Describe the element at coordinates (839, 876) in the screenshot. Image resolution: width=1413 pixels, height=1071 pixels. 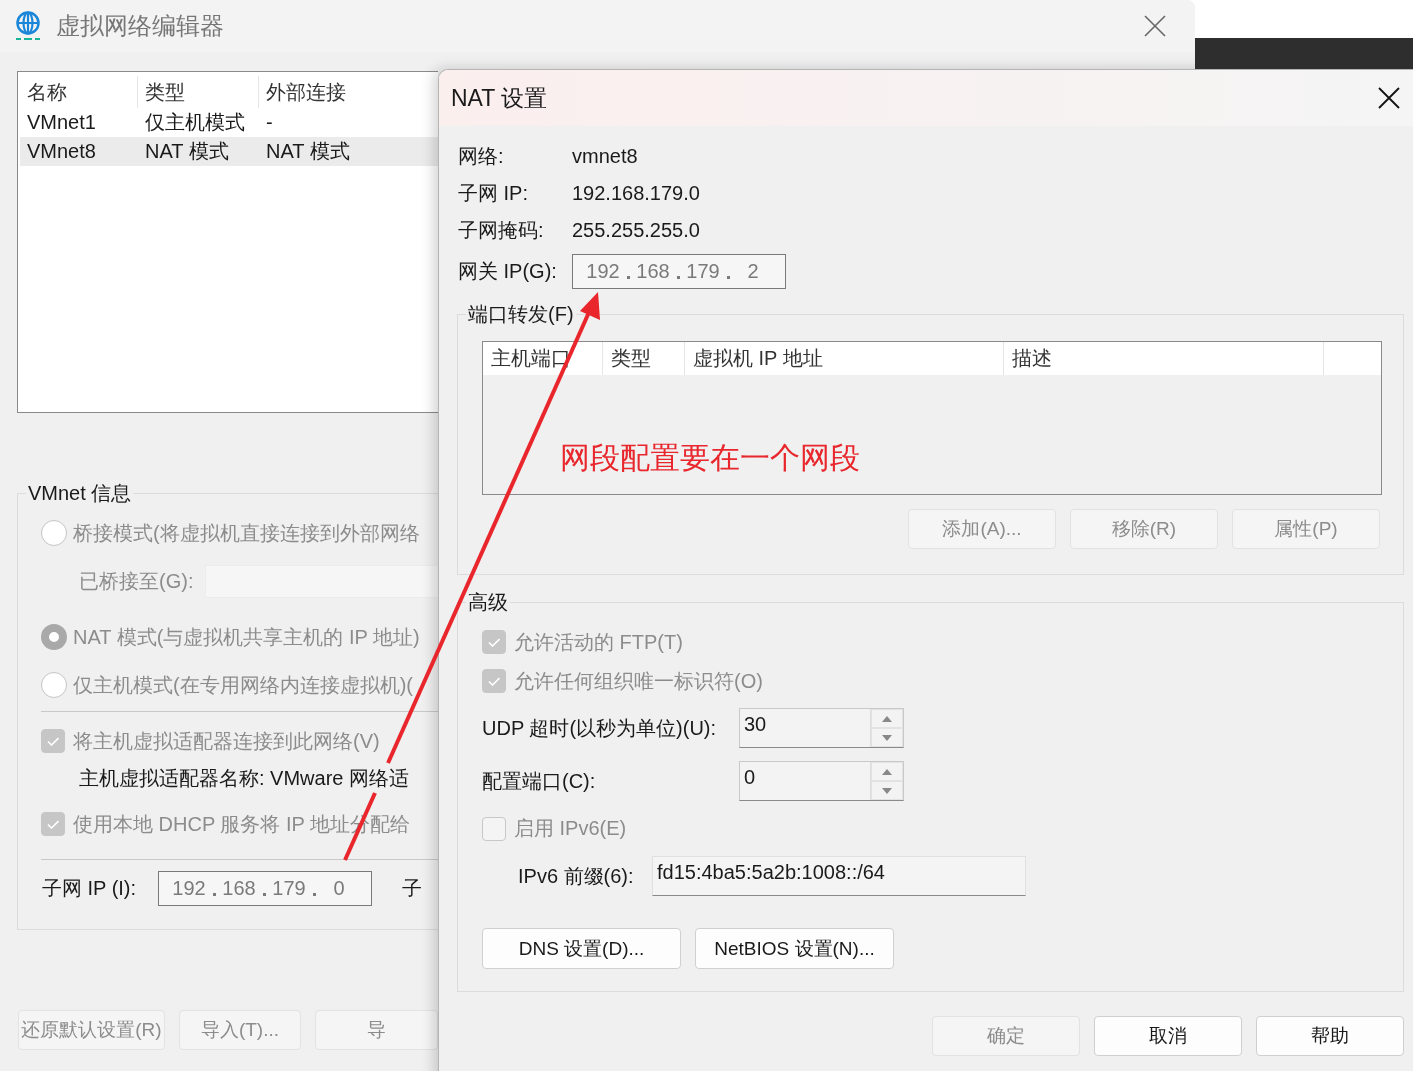
I see `input-field: fd15:4ba5:5a2b:1008::/64` at that location.